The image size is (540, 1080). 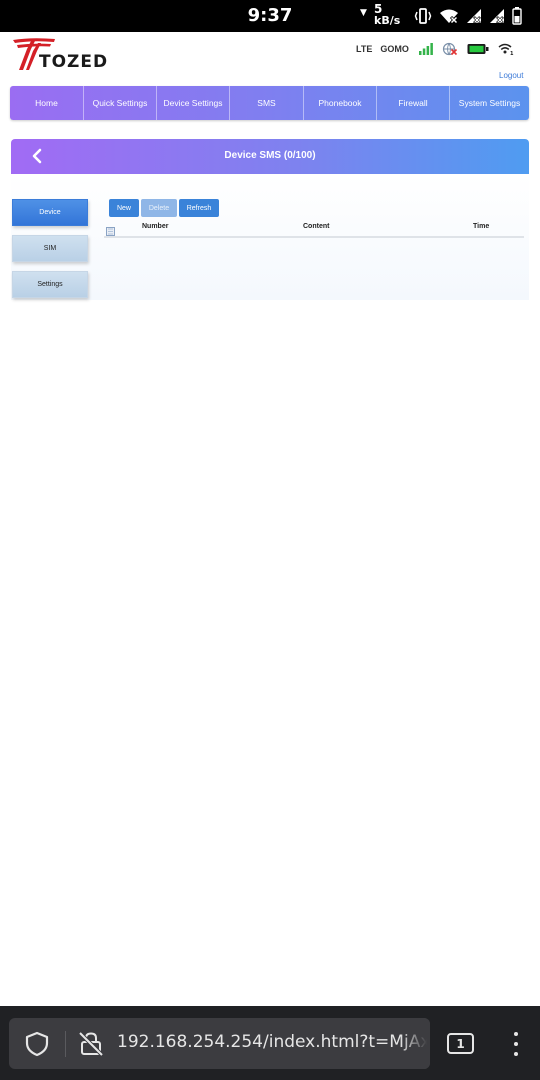 I want to click on page-header: Device SMS (0/100), so click(x=270, y=156).